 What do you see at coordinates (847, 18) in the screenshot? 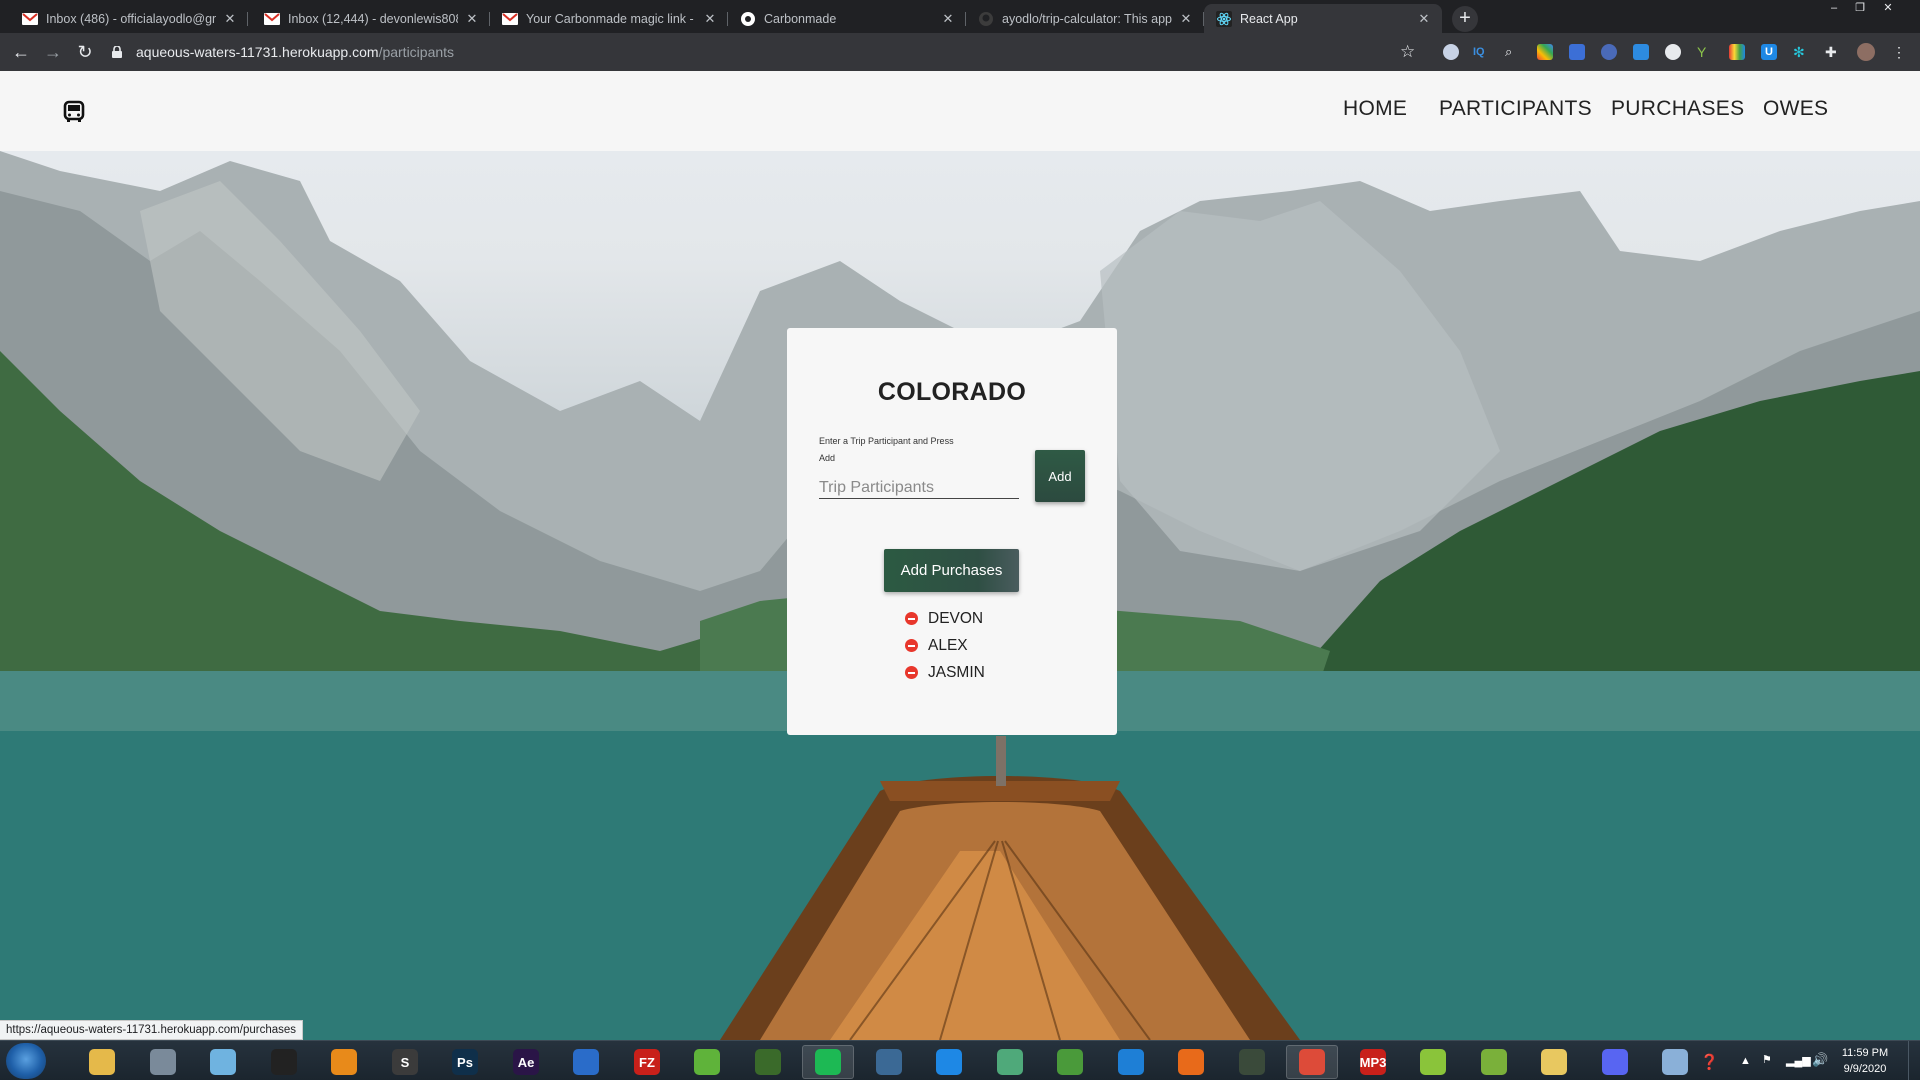
I see `tab-carbonmade: Carbonmade ✕` at bounding box center [847, 18].